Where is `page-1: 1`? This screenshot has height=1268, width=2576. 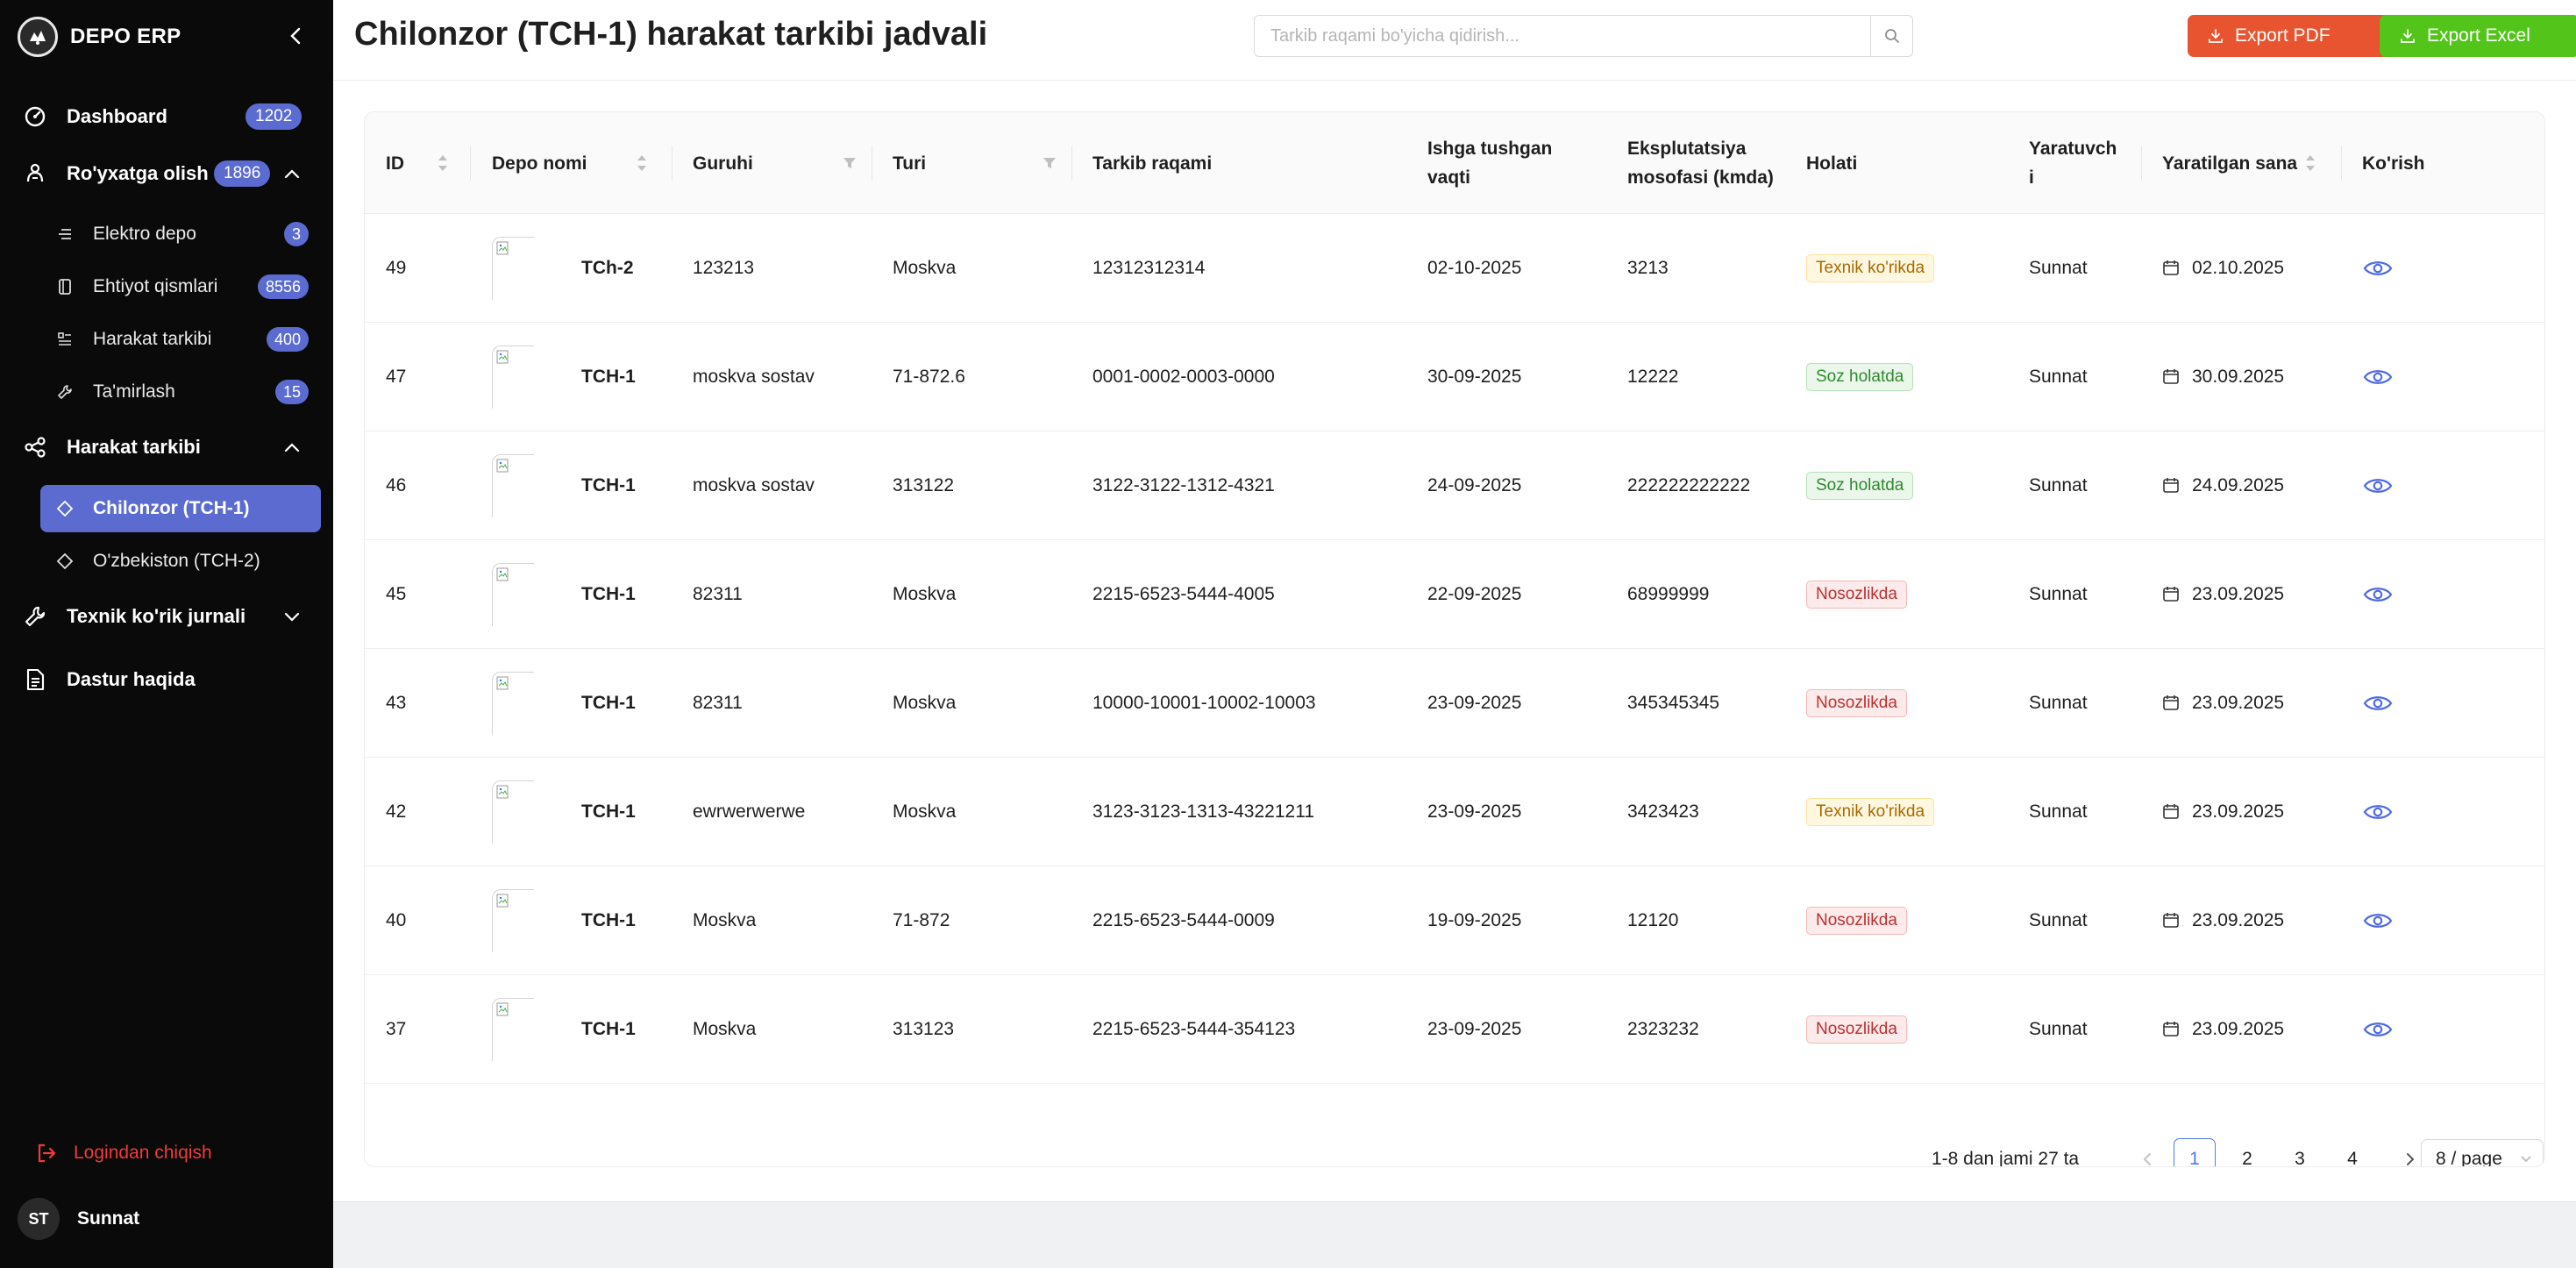 page-1: 1 is located at coordinates (2195, 1152).